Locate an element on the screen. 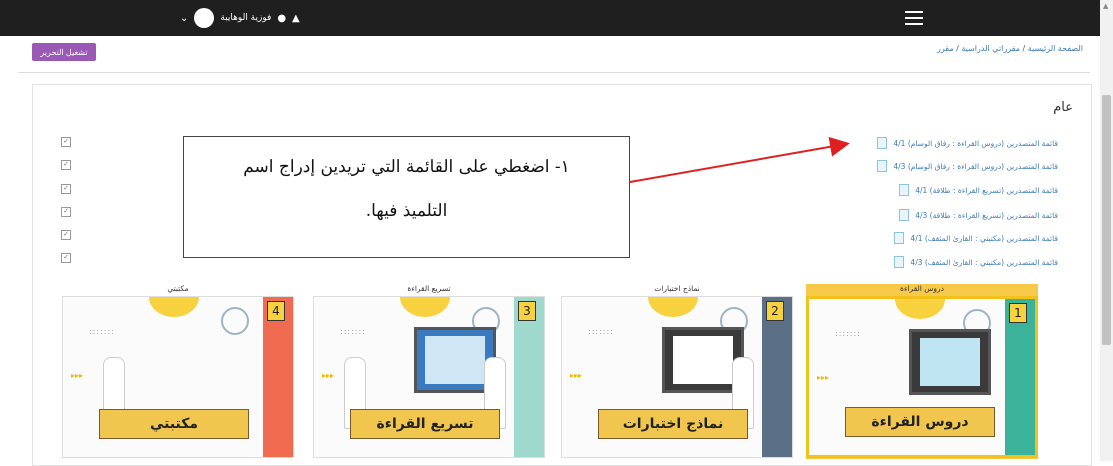  tile-number: 2 is located at coordinates (775, 311).